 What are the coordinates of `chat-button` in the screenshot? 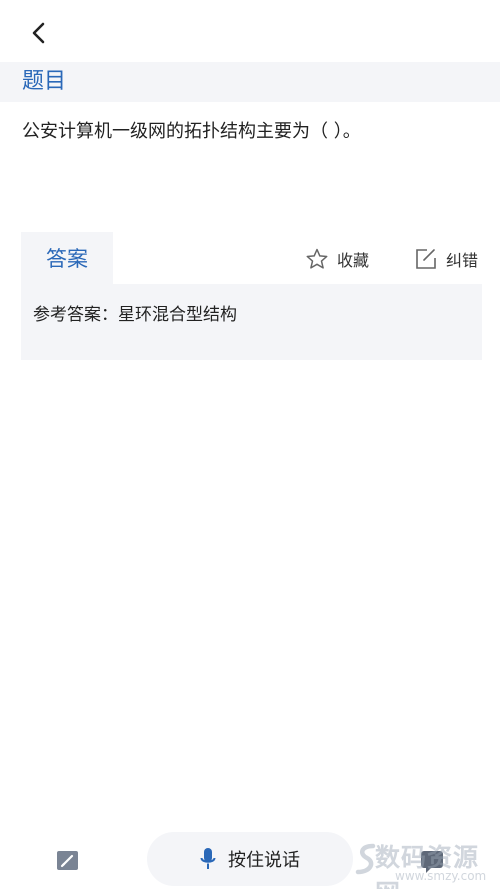 It's located at (432, 861).